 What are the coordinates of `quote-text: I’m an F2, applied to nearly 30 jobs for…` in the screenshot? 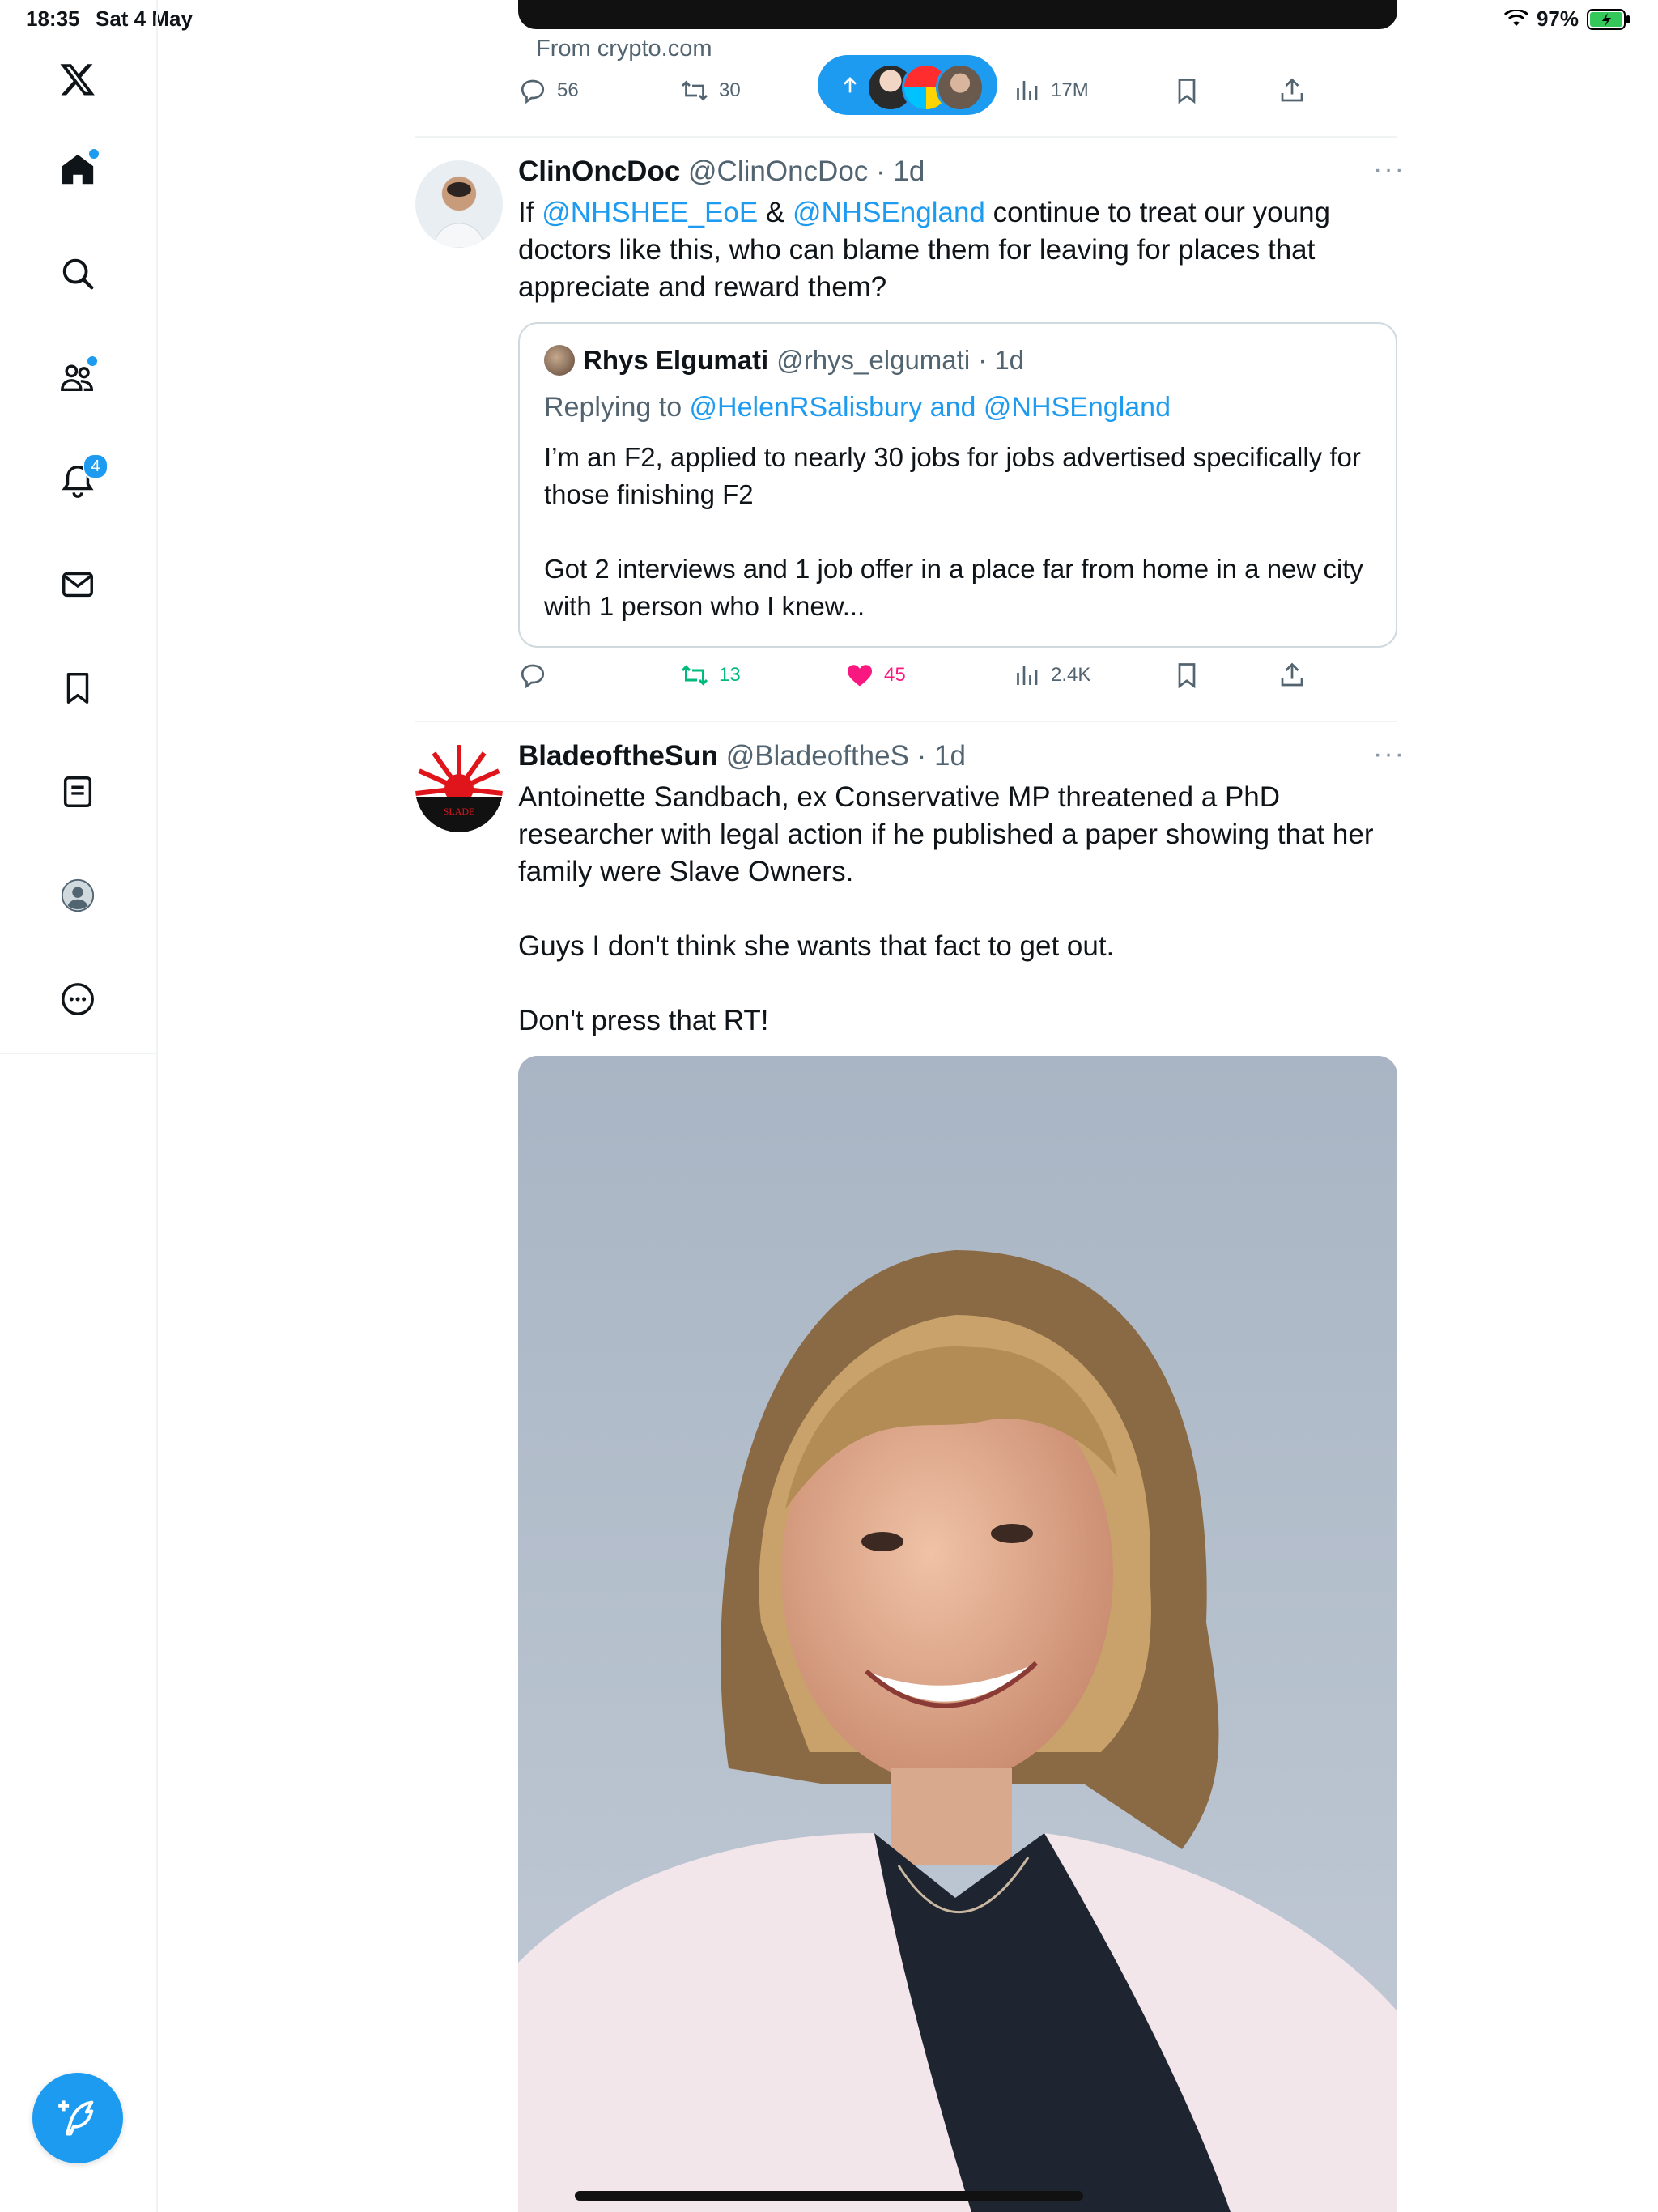 It's located at (957, 532).